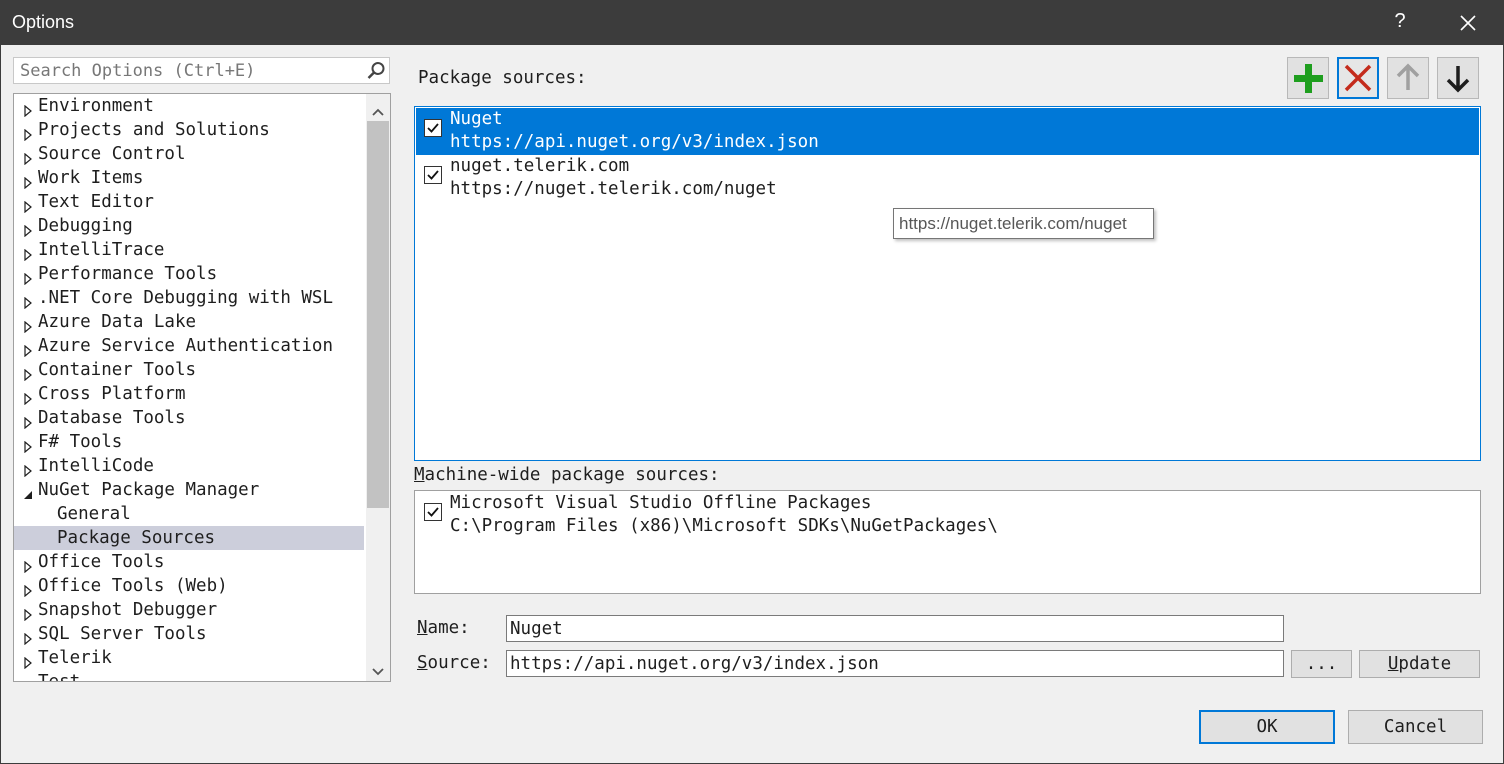  Describe the element at coordinates (189, 610) in the screenshot. I see `tree-item: Snapshot Debugger` at that location.